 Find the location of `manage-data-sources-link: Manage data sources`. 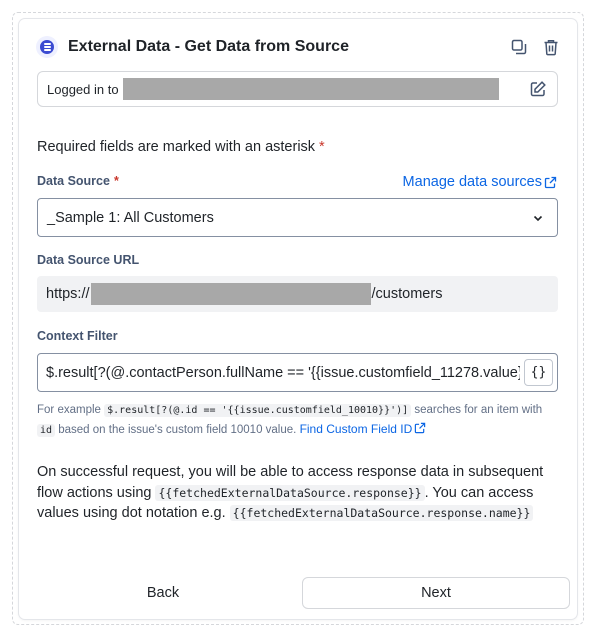

manage-data-sources-link: Manage data sources is located at coordinates (480, 182).